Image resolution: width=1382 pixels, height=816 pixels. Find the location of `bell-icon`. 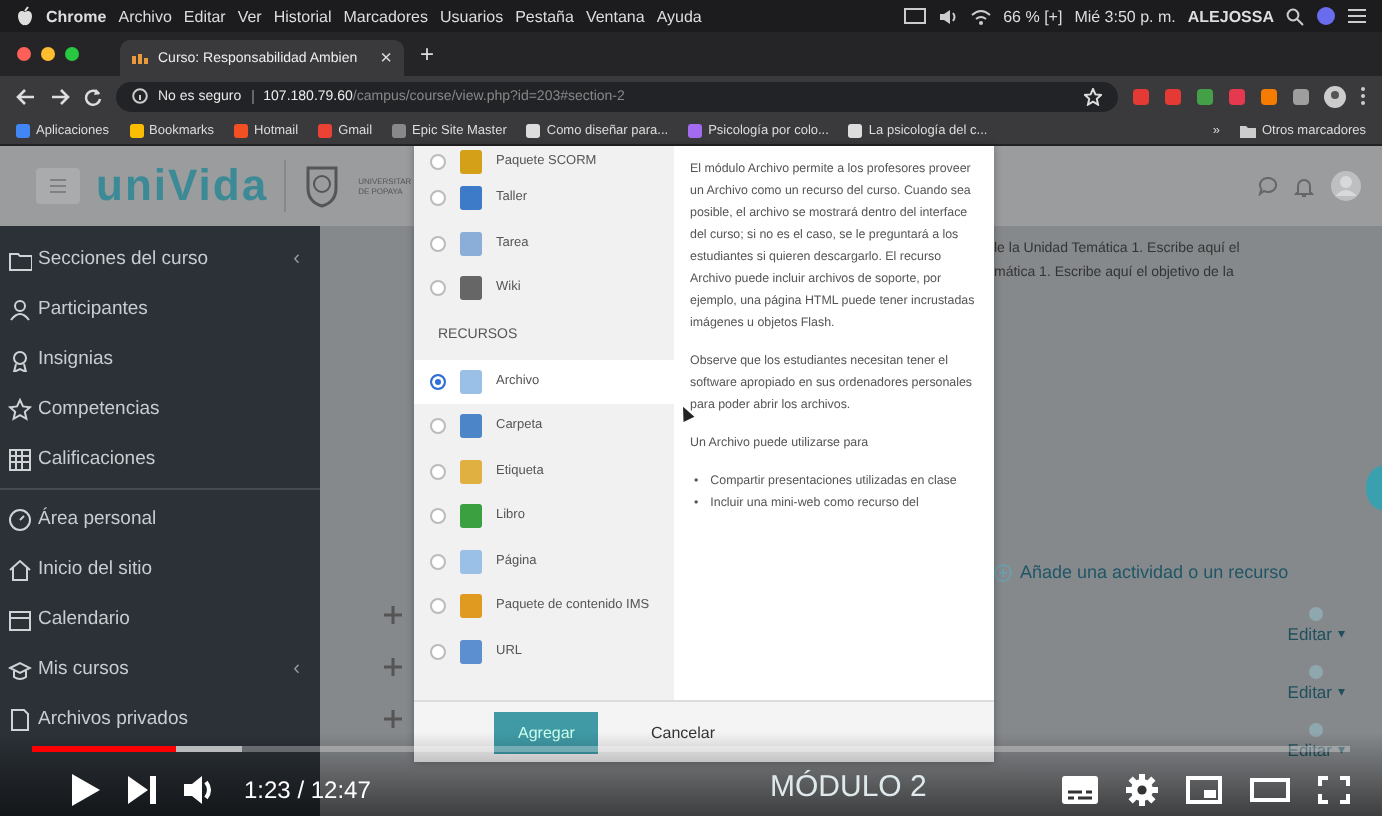

bell-icon is located at coordinates (1304, 186).